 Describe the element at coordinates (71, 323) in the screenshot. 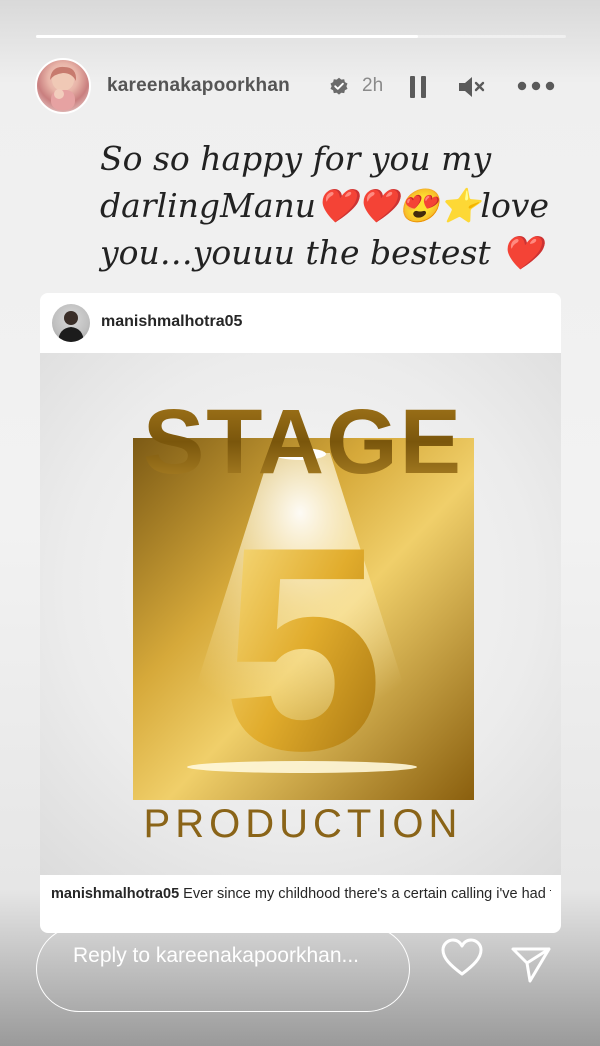

I see `shared-post-avatar` at that location.